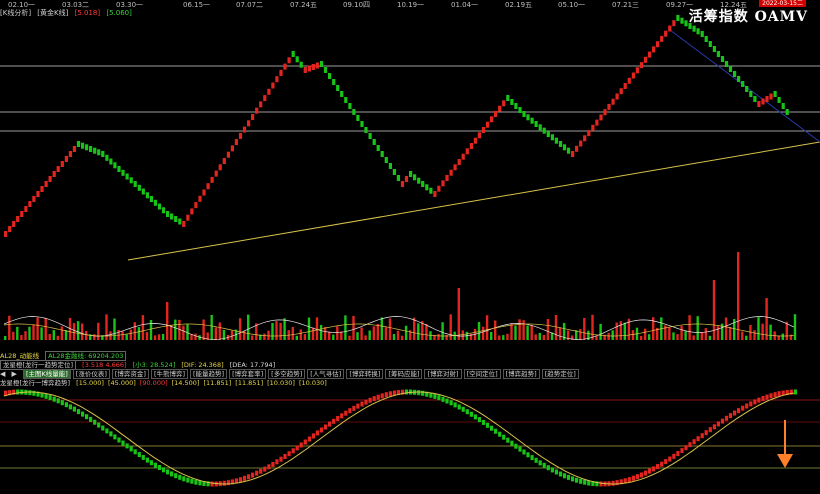  I want to click on tab-11: [空间定位], so click(482, 374).